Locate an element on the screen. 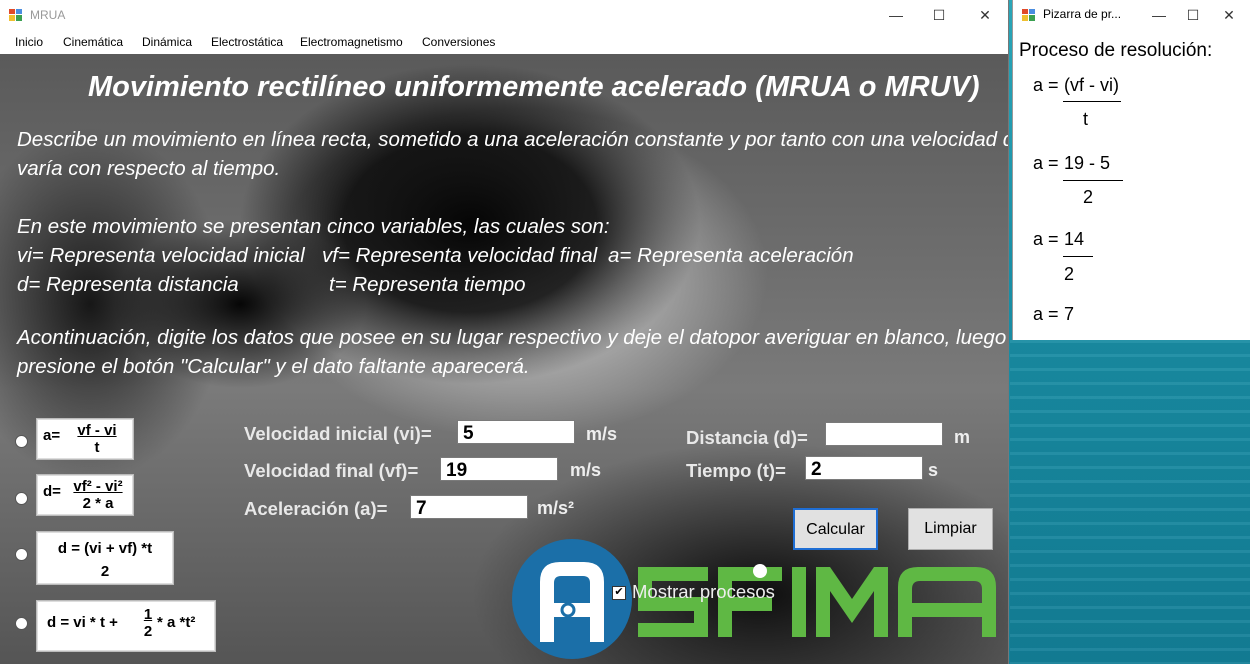 The image size is (1250, 664). a-unit: m/s² is located at coordinates (556, 508).